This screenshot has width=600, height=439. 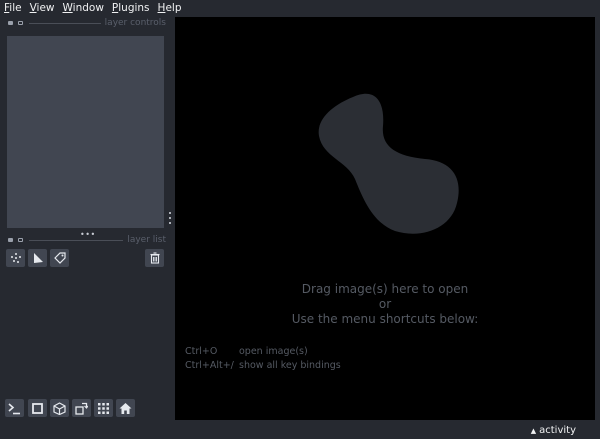 I want to click on layer-list-titlebar: layer list, so click(x=85, y=240).